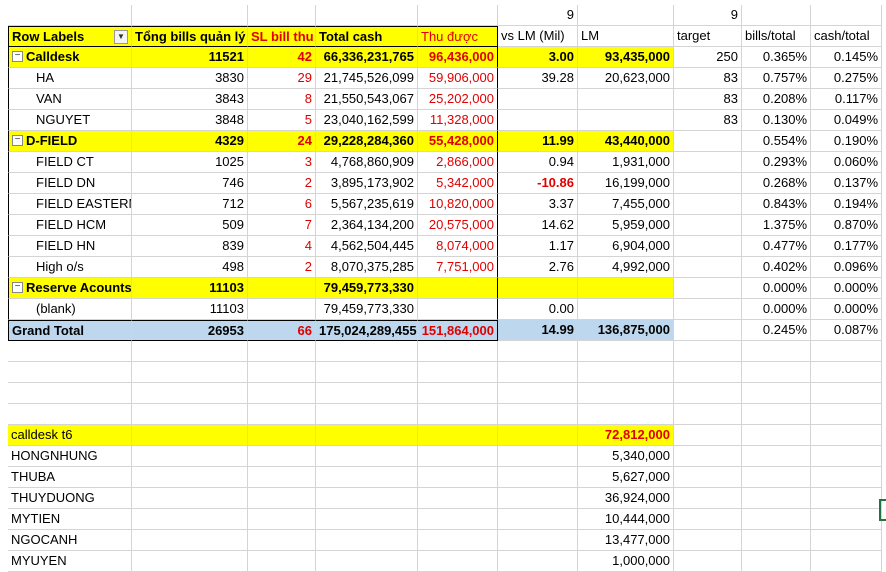 This screenshot has width=886, height=572. Describe the element at coordinates (846, 57) in the screenshot. I see `cash-total-value: 0.145%` at that location.